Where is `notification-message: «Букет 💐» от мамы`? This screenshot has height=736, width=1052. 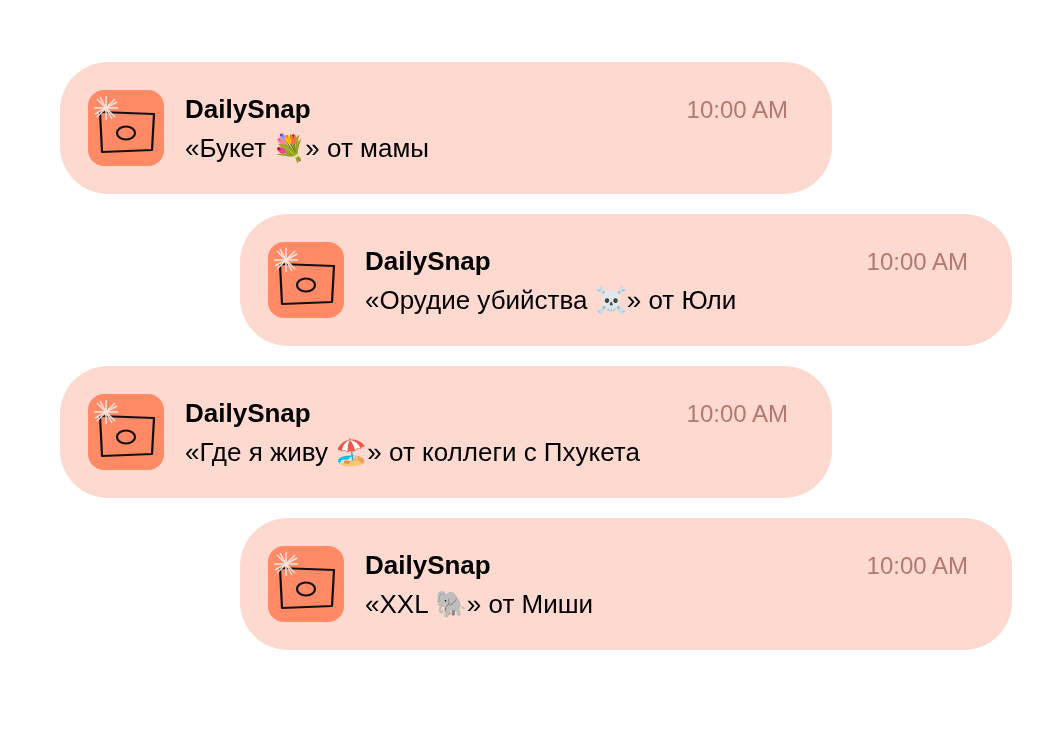
notification-message: «Букет 💐» от мамы is located at coordinates (307, 147).